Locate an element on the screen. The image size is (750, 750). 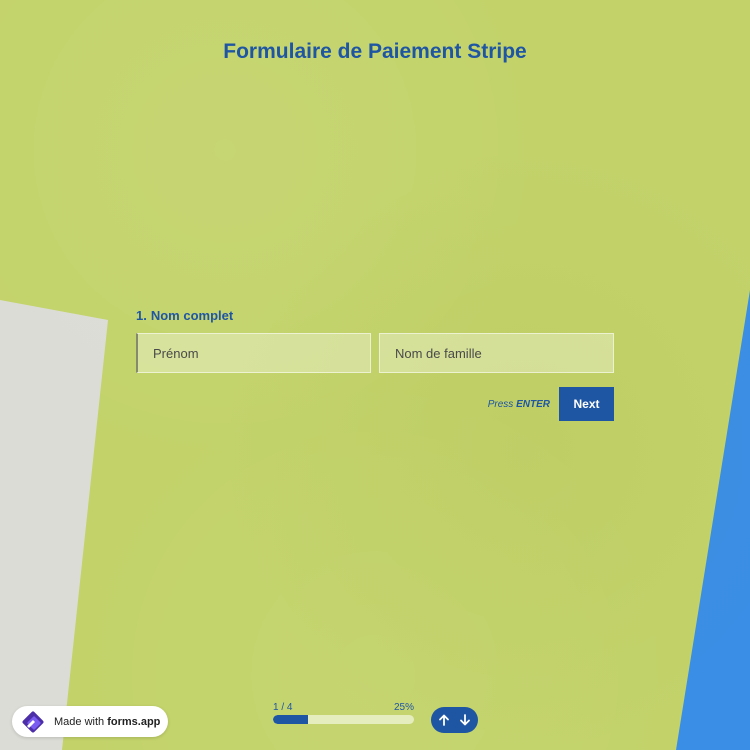
press-text: Press is located at coordinates (500, 404).